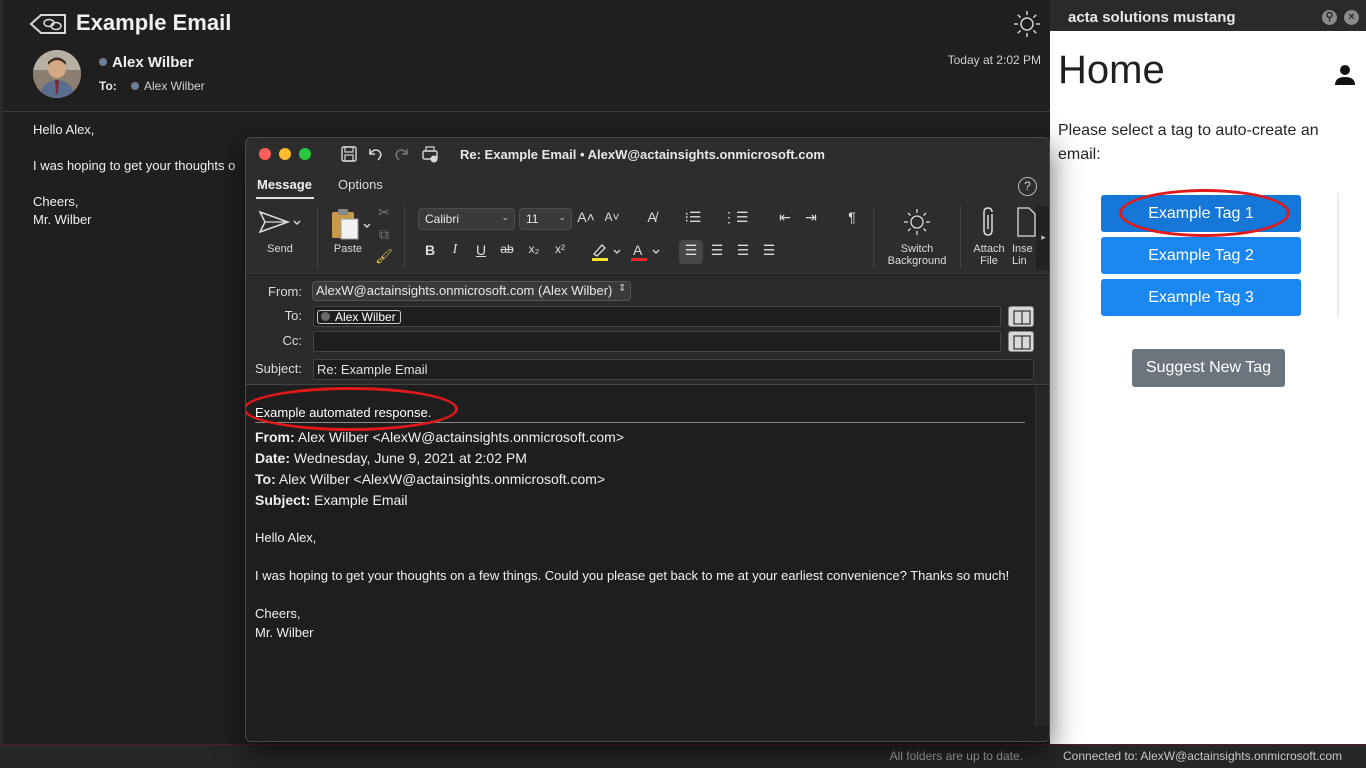 The height and width of the screenshot is (768, 1366). Describe the element at coordinates (481, 250) in the screenshot. I see `underline-icon: U` at that location.